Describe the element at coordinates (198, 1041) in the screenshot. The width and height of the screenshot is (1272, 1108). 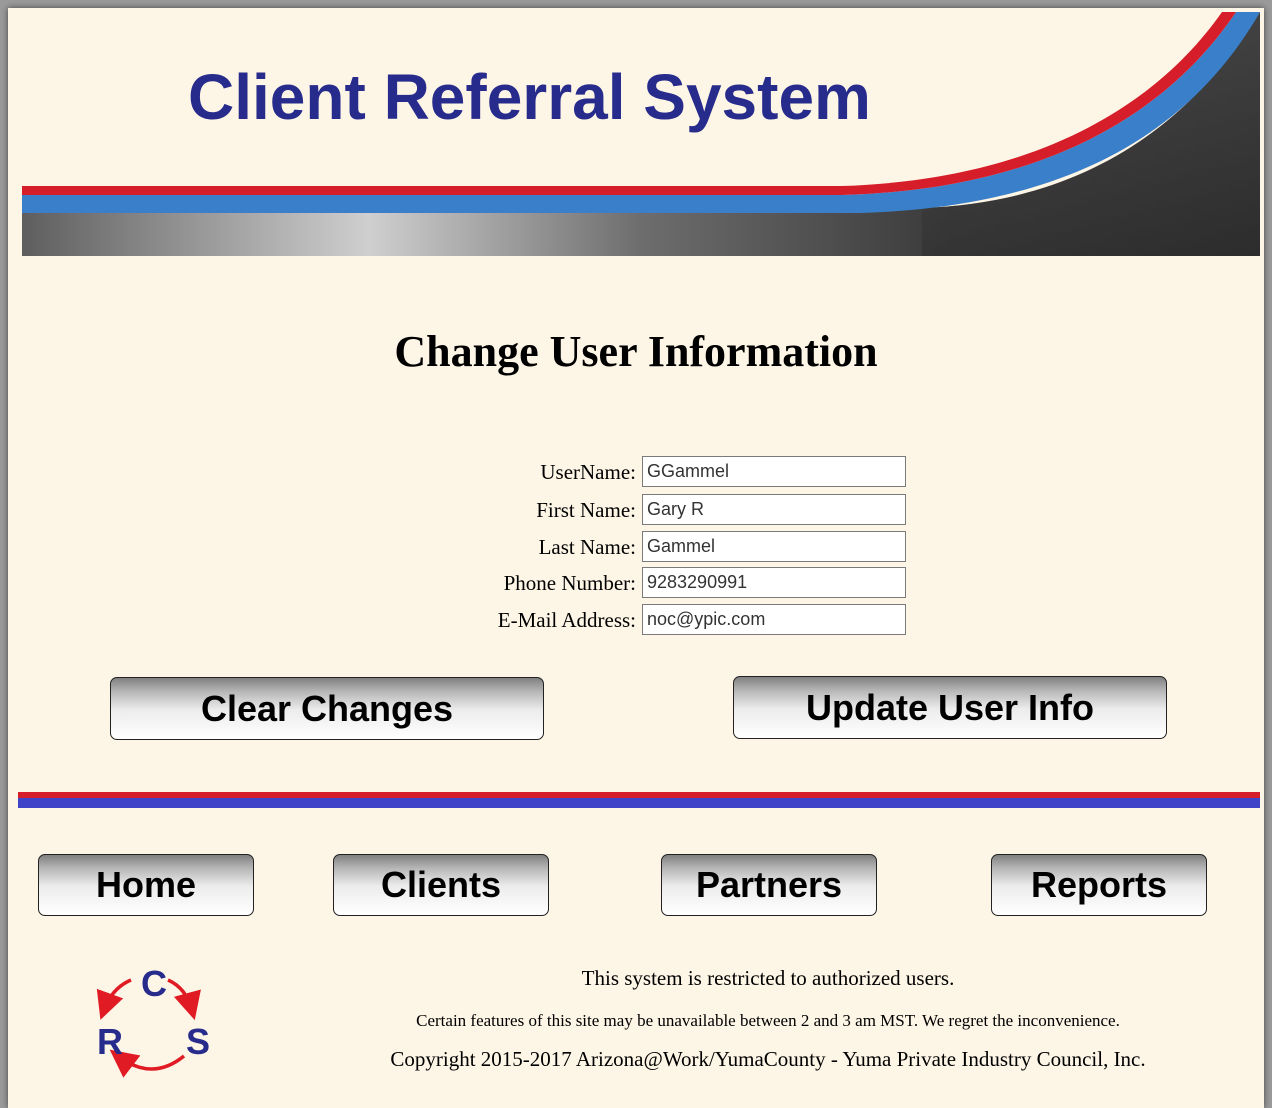
I see `logo-letter-s: S` at that location.